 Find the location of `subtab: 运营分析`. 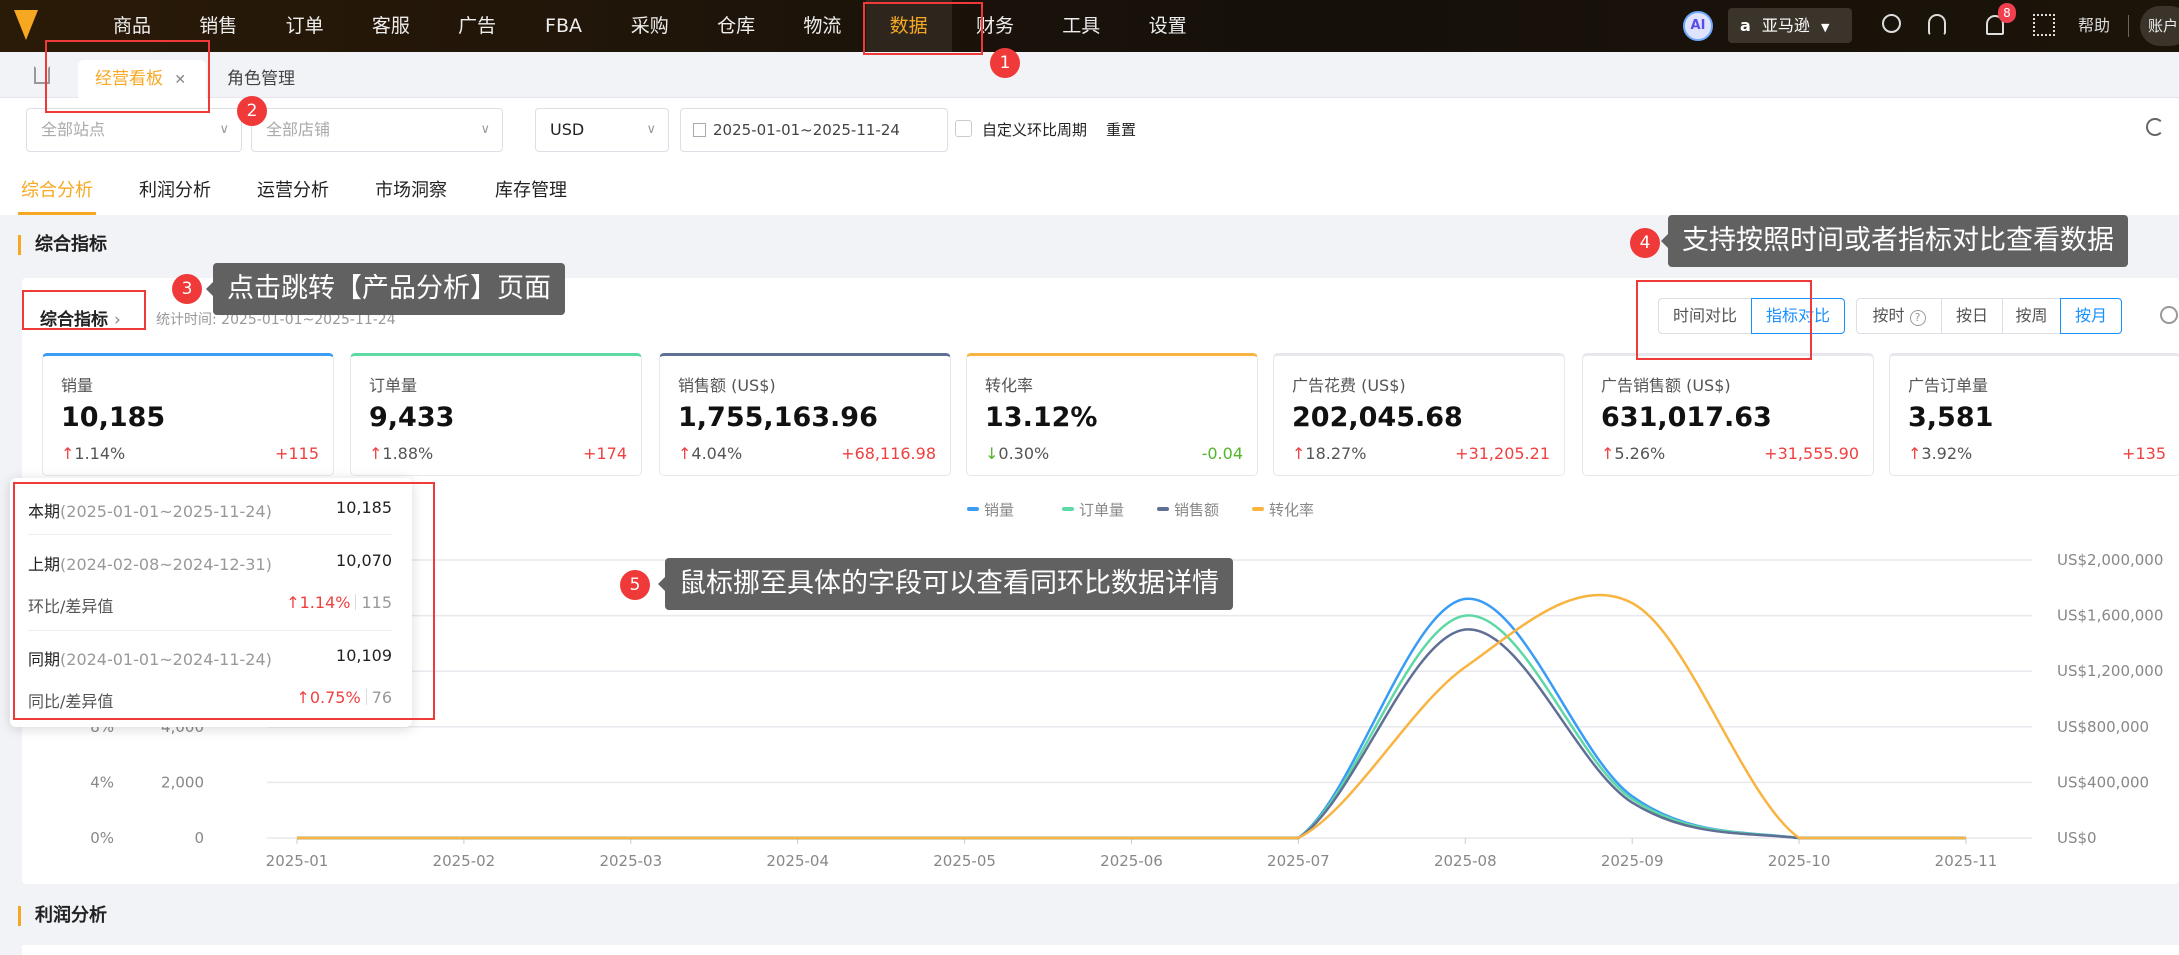

subtab: 运营分析 is located at coordinates (293, 189).